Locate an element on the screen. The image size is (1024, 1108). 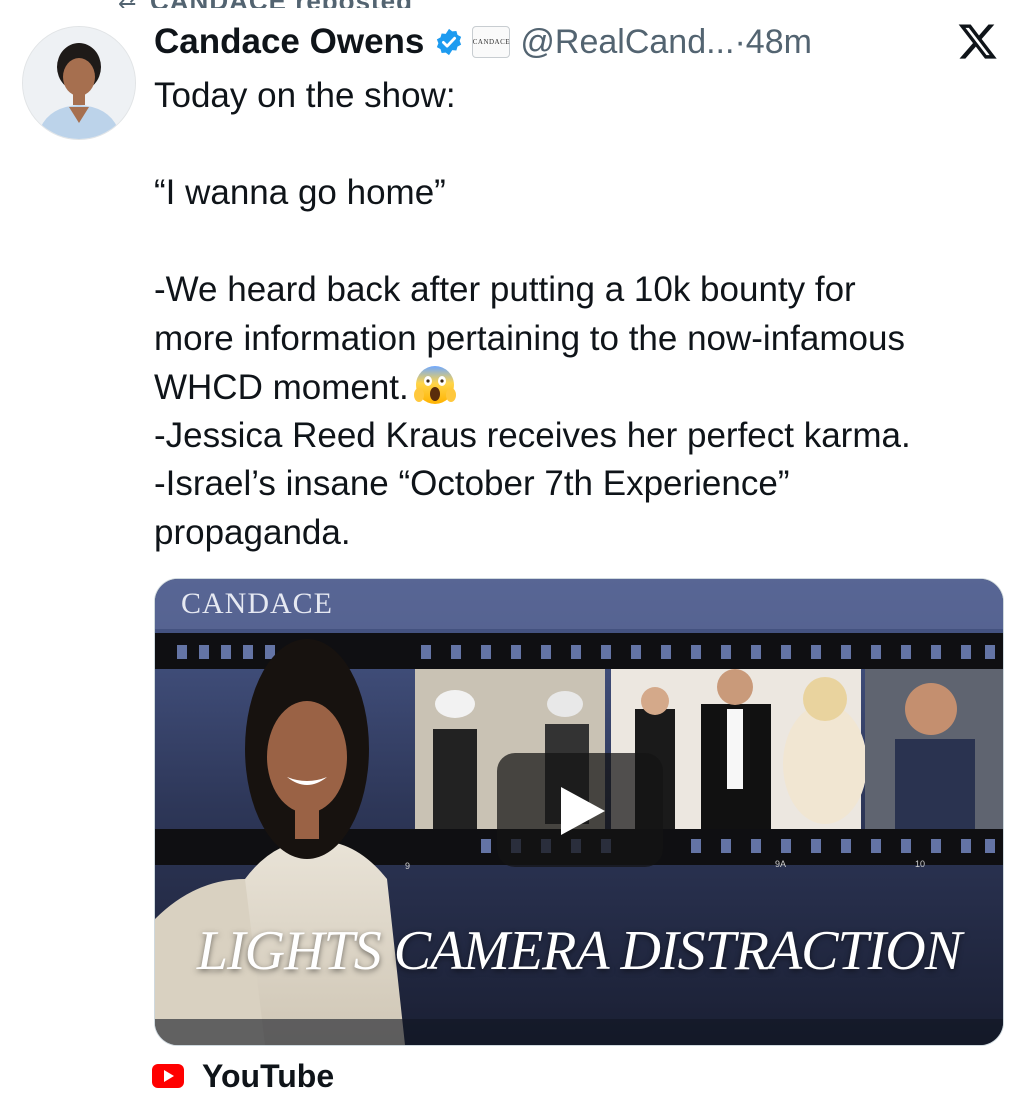
tweet-text-line: WHCD moment. is located at coordinates (281, 387).